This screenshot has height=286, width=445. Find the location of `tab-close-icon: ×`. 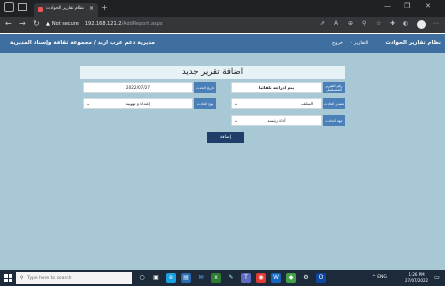

tab-close-icon: × is located at coordinates (91, 8).